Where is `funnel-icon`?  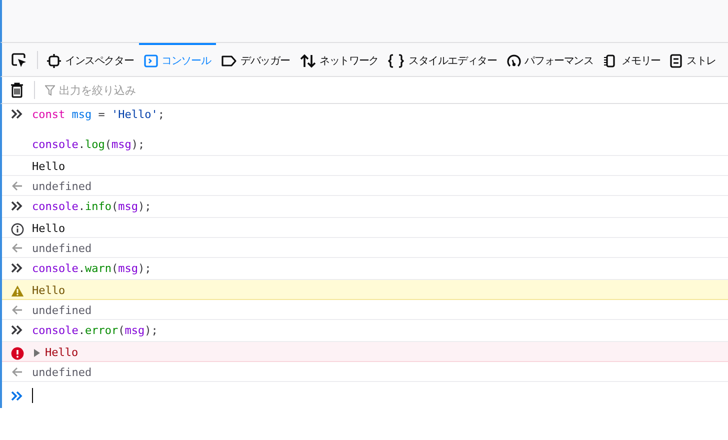 funnel-icon is located at coordinates (50, 90).